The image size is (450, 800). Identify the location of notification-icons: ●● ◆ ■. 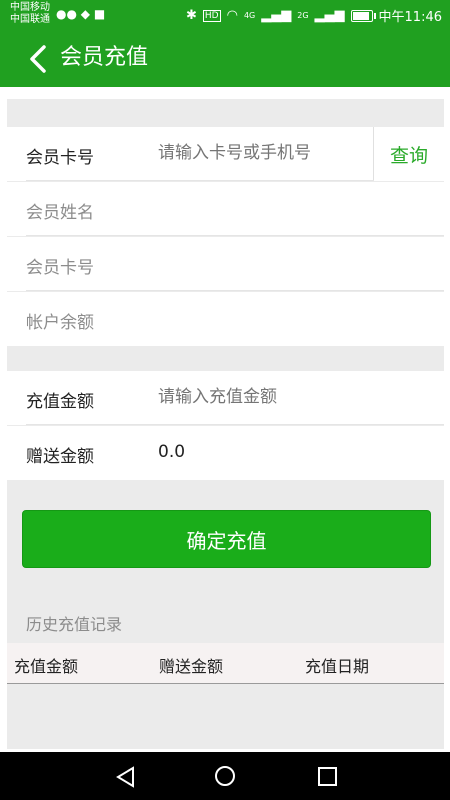
(80, 14).